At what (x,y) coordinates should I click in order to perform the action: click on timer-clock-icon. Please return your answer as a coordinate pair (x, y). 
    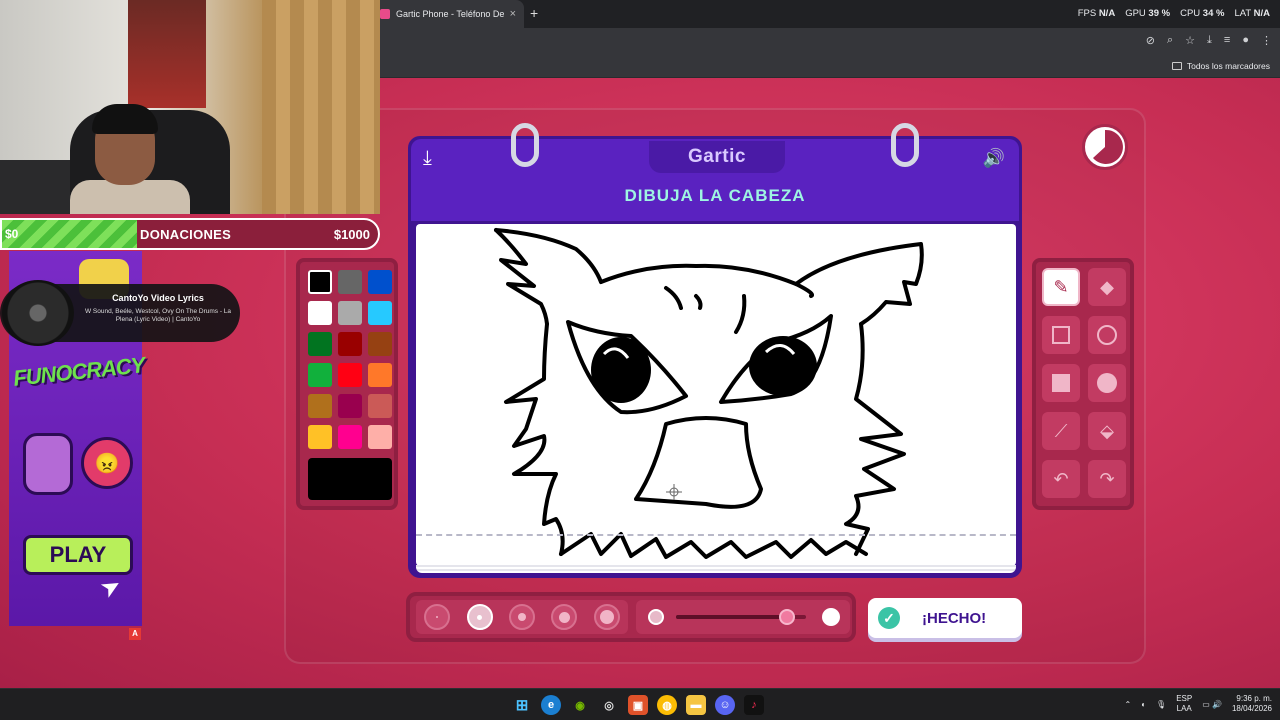
    Looking at the image, I should click on (1108, 146).